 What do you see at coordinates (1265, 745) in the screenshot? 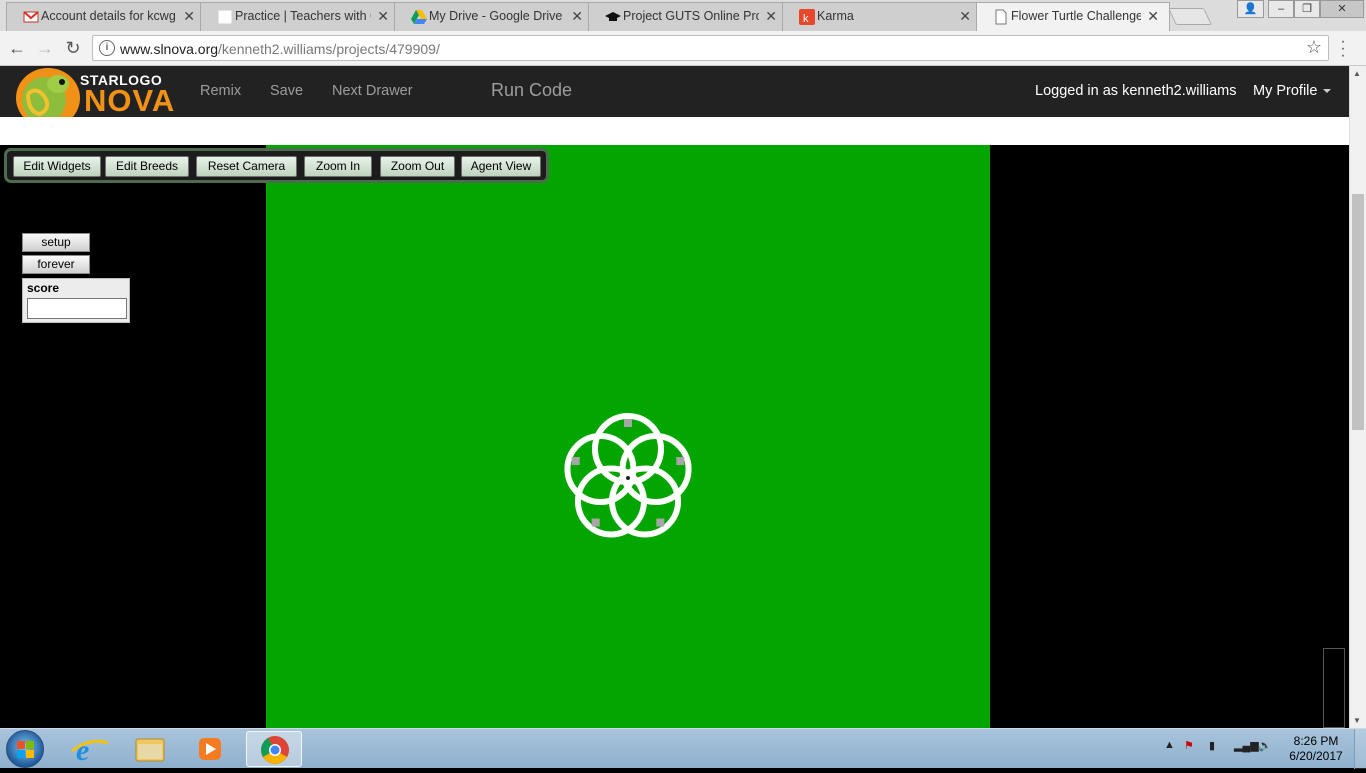
I see `volume-icon: 🔈` at bounding box center [1265, 745].